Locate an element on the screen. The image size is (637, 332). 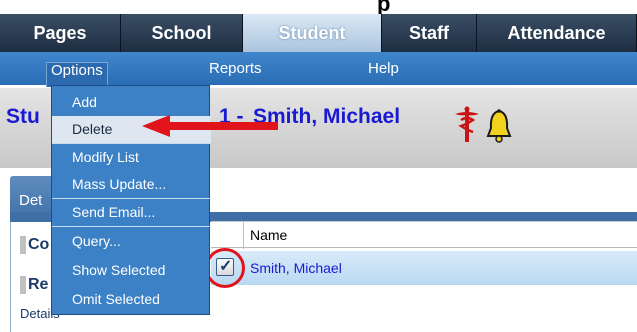
tab-pages-label: Pages is located at coordinates (60, 32).